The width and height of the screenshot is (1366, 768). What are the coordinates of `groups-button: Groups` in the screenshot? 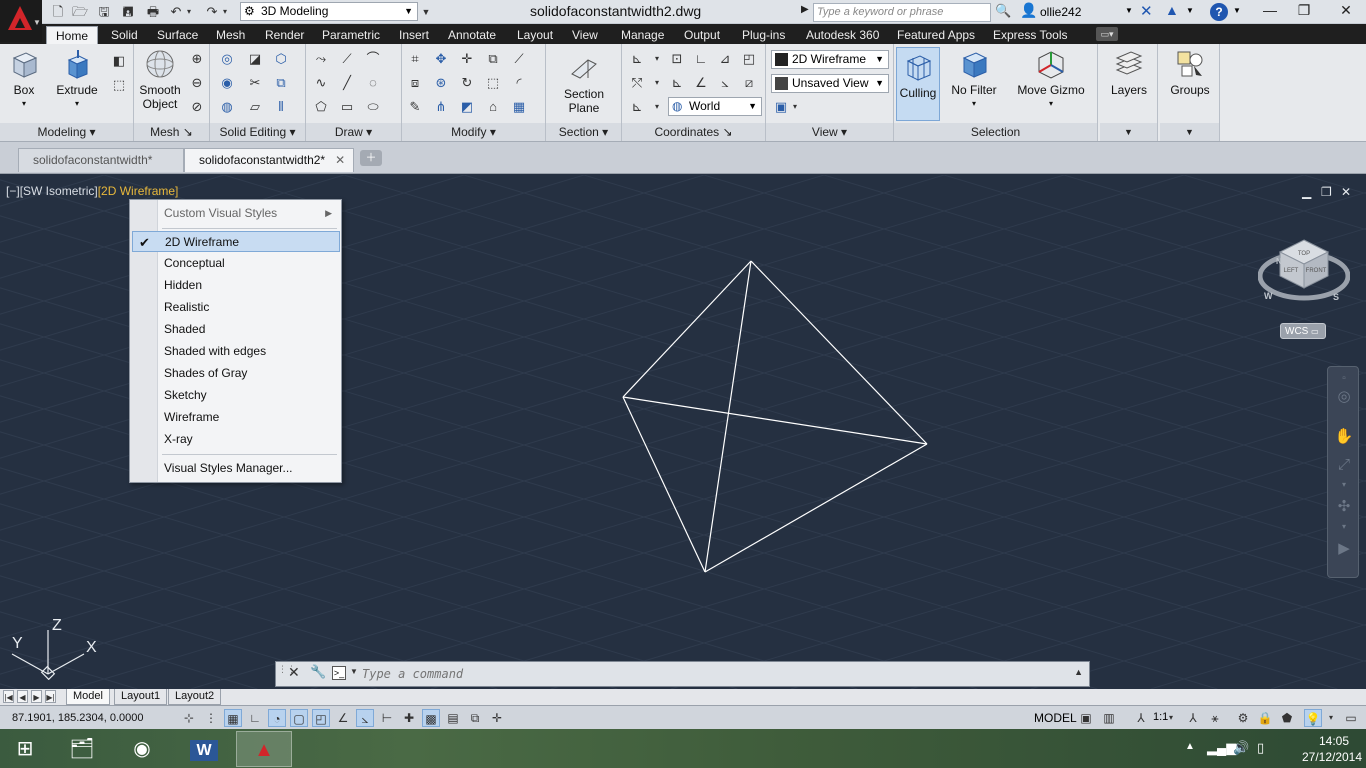 It's located at (1190, 72).